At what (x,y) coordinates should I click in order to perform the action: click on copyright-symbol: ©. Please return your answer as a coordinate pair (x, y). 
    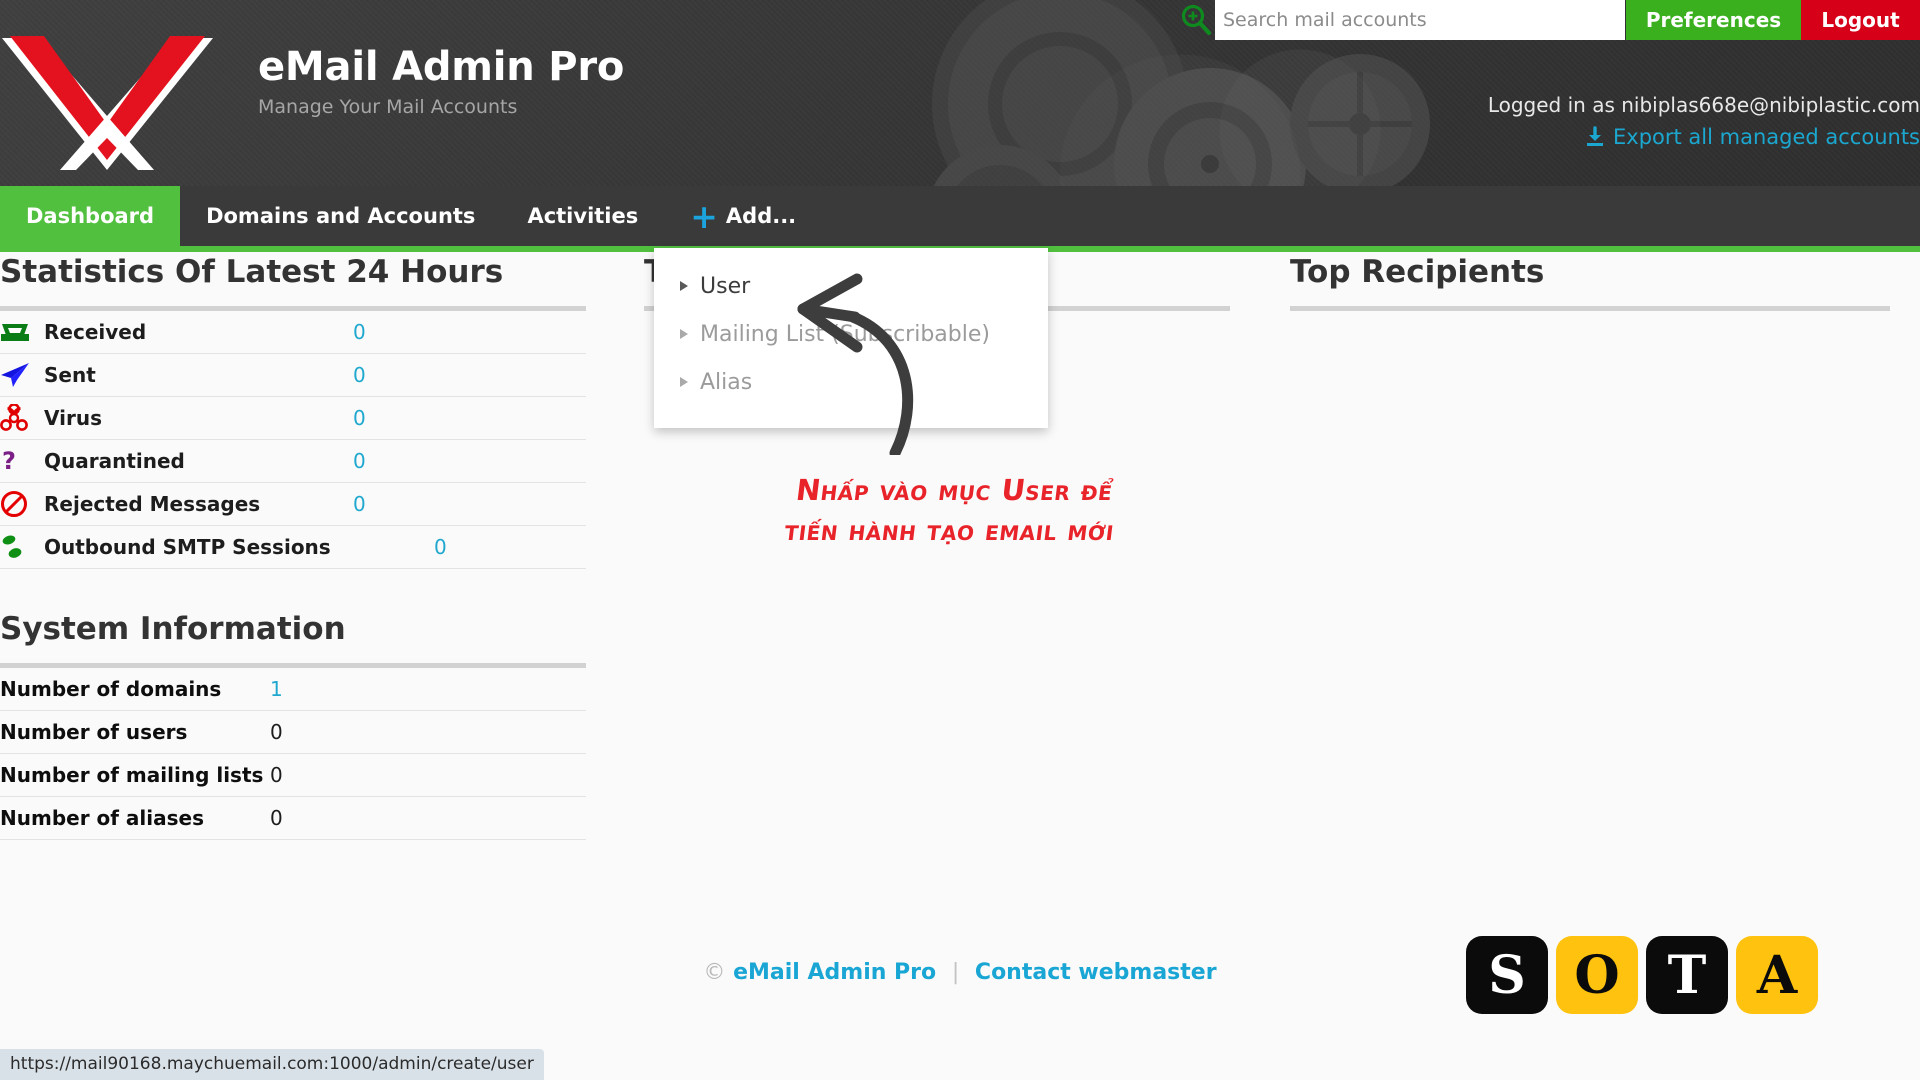
    Looking at the image, I should click on (714, 972).